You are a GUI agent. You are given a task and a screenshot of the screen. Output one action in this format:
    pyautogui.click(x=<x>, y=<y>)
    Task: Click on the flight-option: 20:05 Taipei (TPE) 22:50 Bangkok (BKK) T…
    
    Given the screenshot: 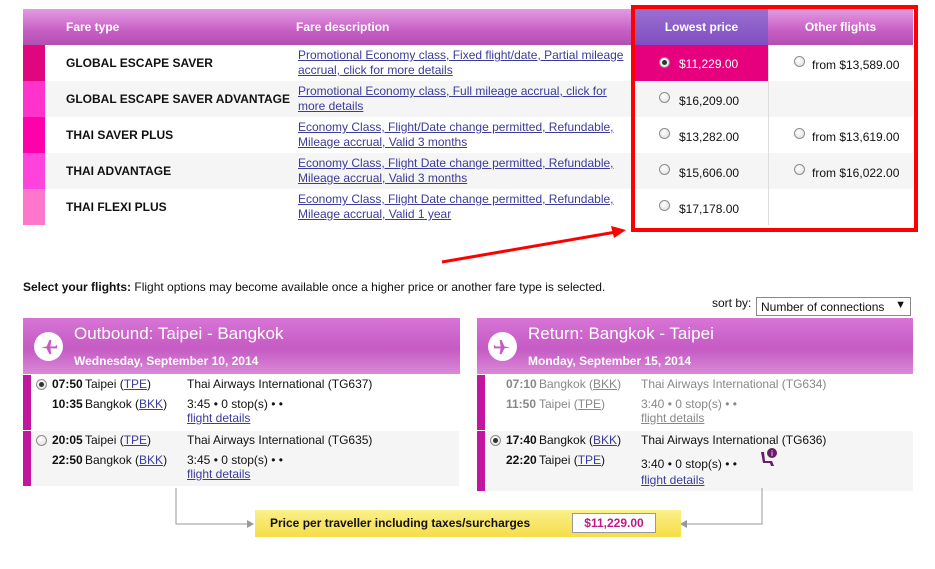 What is the action you would take?
    pyautogui.click(x=241, y=458)
    